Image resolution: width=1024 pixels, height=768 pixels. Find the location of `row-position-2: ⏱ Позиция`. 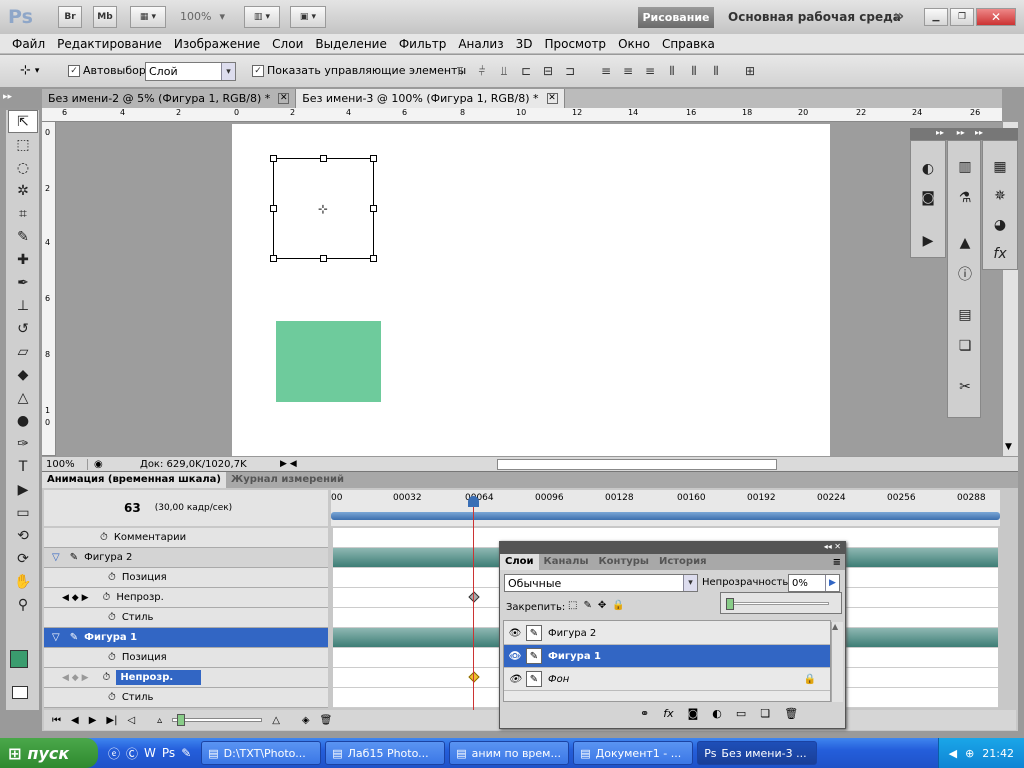

row-position-2: ⏱ Позиция is located at coordinates (186, 578).